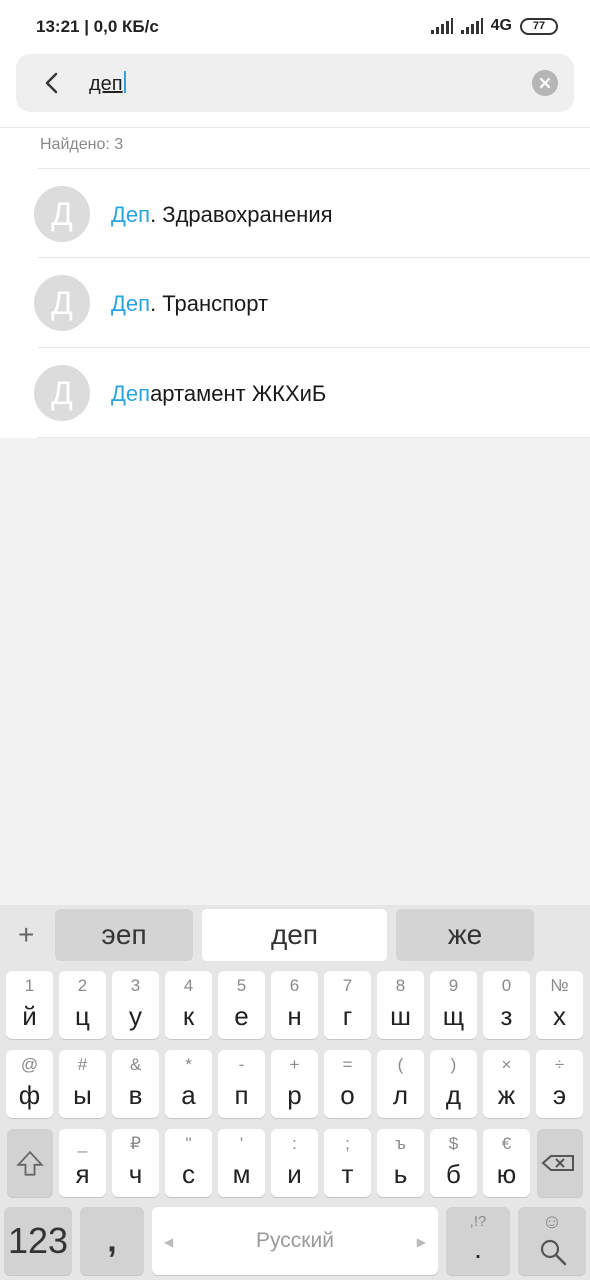 The image size is (590, 1280). I want to click on key-о: = о, so click(347, 1084).